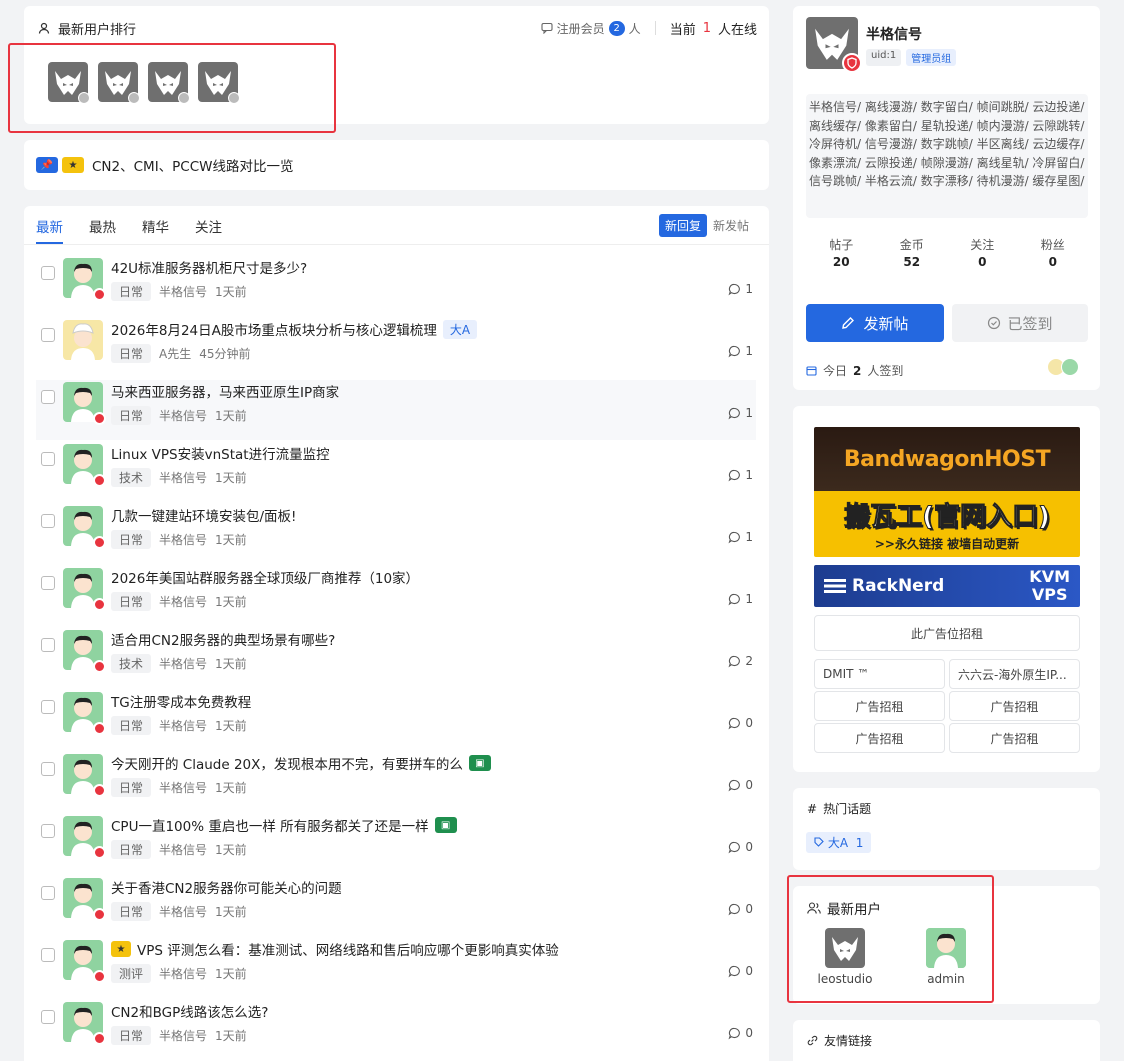 The image size is (1124, 1061). Describe the element at coordinates (396, 720) in the screenshot. I see `topic-row: TG注册零成本免费教程 日常 半格信号 1天前 0` at that location.